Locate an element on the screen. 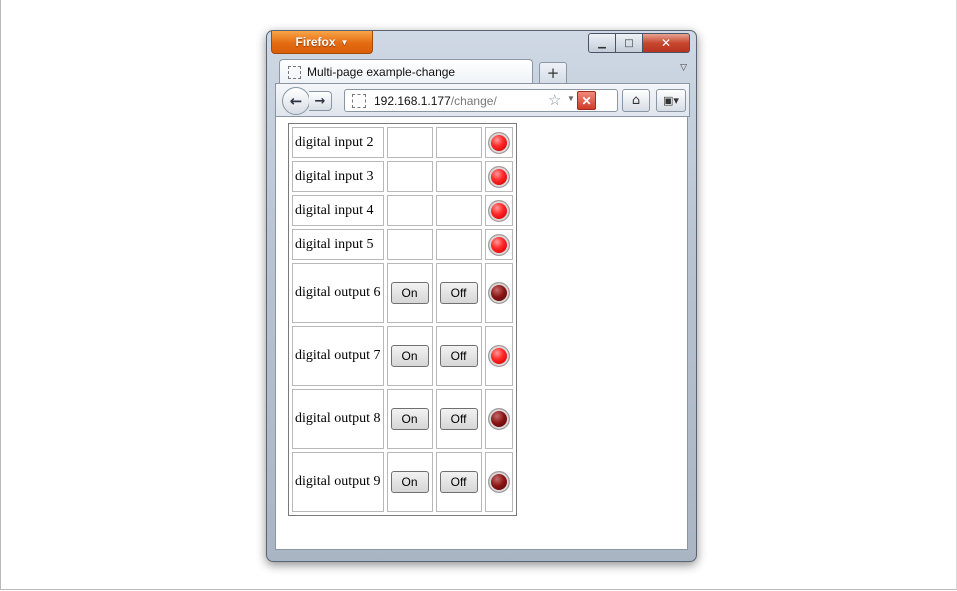 The width and height of the screenshot is (957, 591). bookmark-star-icon: ☆ is located at coordinates (554, 100).